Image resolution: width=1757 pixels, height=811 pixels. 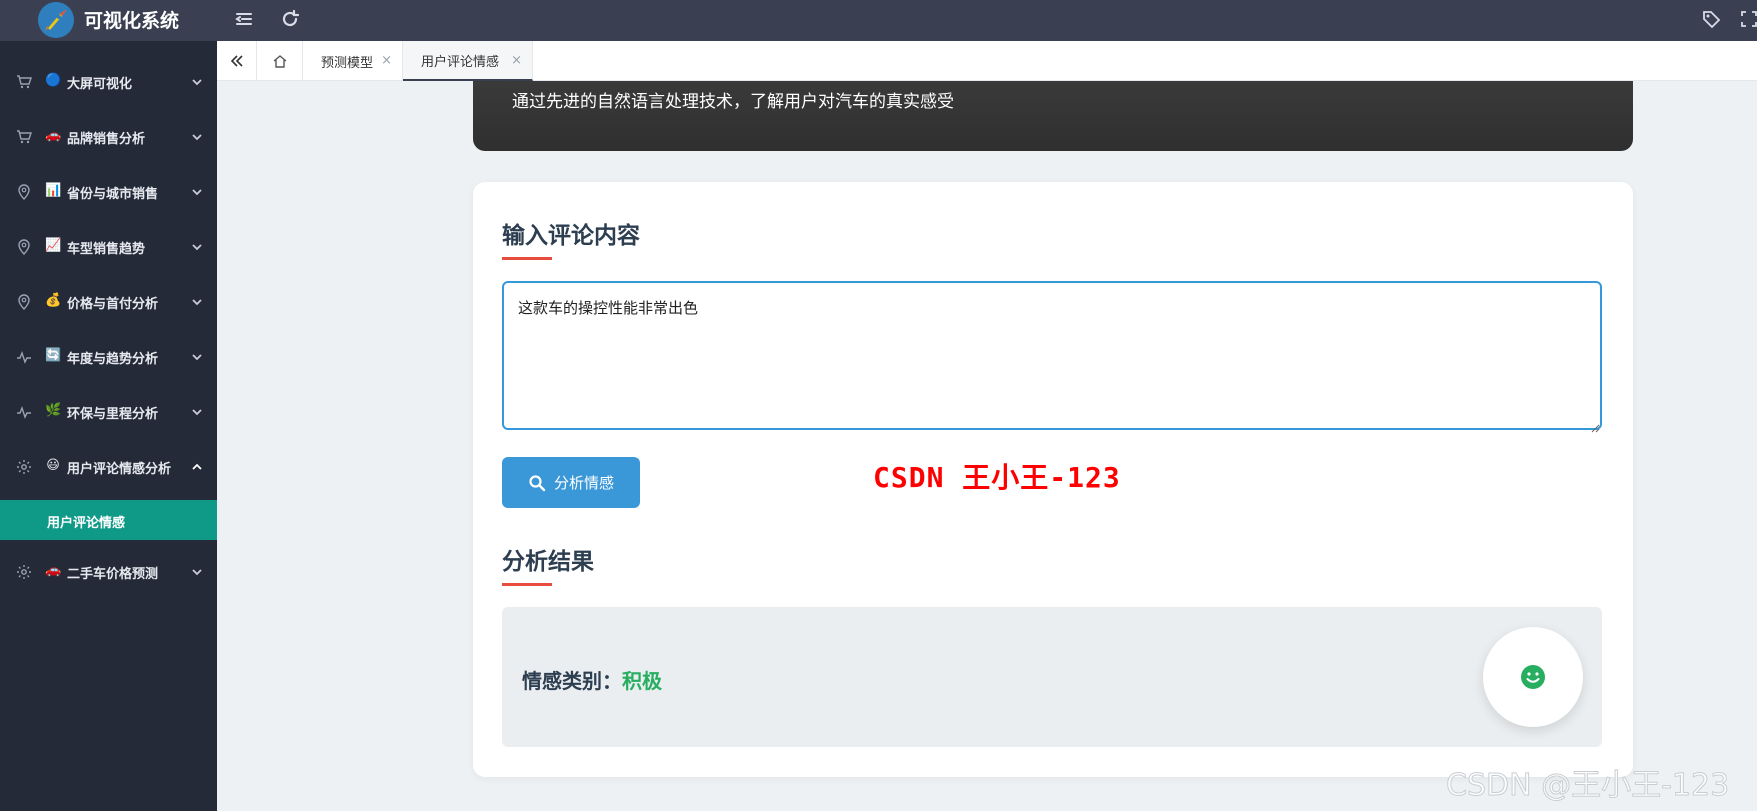 What do you see at coordinates (113, 304) in the screenshot?
I see `sidebar-item-label: 价格与首付分析` at bounding box center [113, 304].